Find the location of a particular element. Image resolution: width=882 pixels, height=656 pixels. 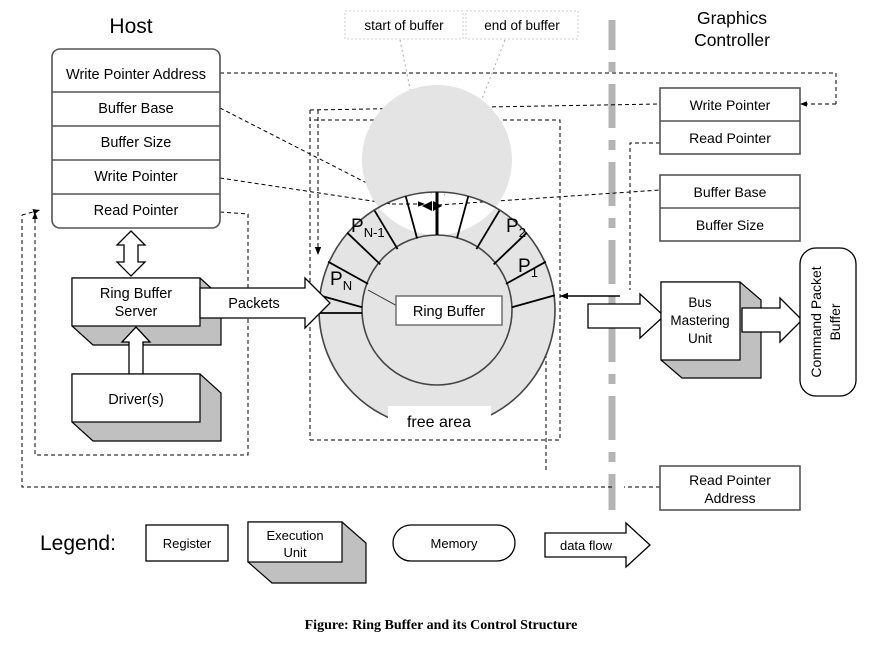

legend-item-register: Register is located at coordinates (187, 543).